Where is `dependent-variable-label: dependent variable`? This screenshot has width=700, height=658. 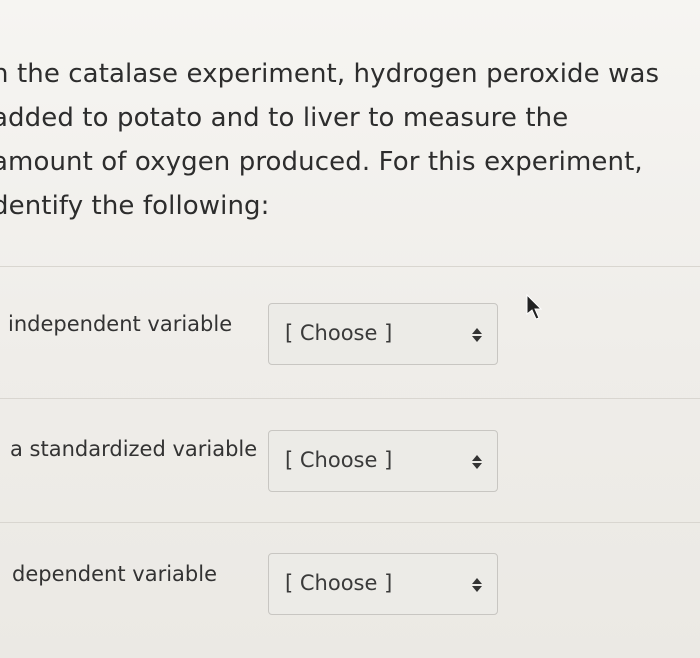 dependent-variable-label: dependent variable is located at coordinates (114, 574).